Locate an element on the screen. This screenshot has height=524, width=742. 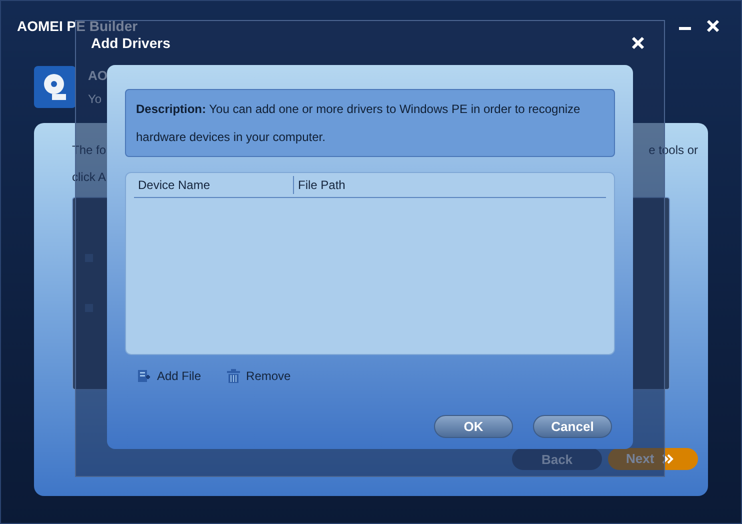
header-title: AO is located at coordinates (98, 76).